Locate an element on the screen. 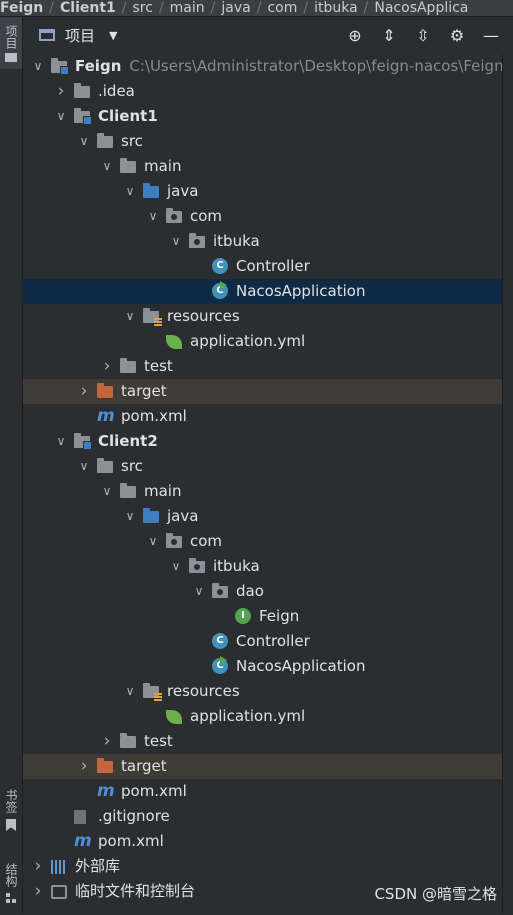 The height and width of the screenshot is (915, 513). gear-icon: ⚙ is located at coordinates (457, 35).